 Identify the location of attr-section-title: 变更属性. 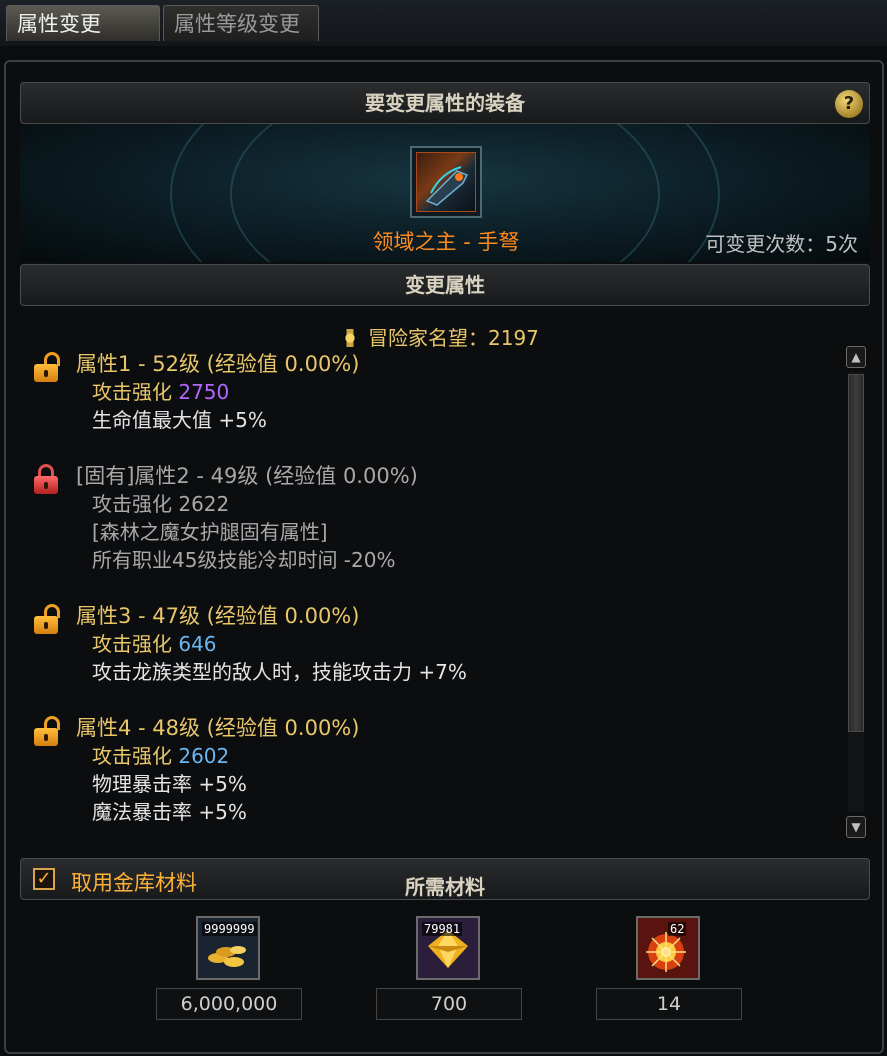
(445, 285).